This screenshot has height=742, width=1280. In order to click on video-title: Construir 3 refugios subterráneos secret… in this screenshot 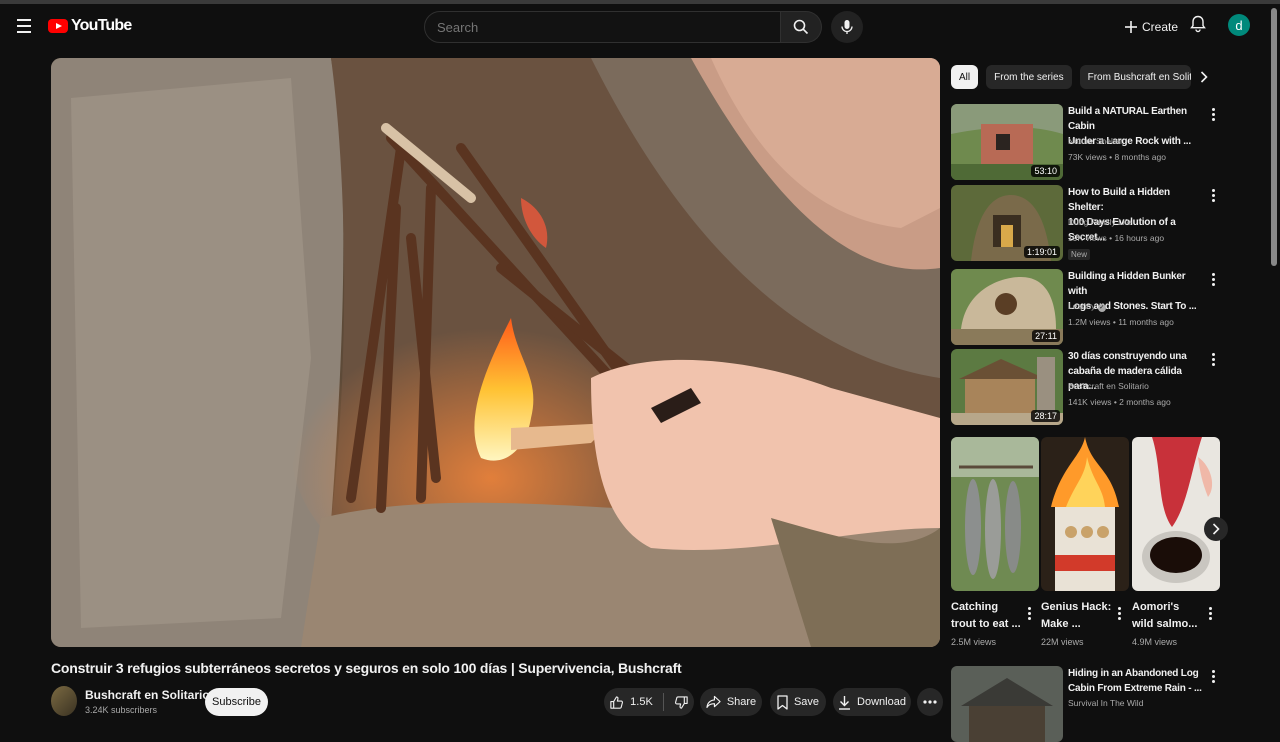, I will do `click(366, 668)`.